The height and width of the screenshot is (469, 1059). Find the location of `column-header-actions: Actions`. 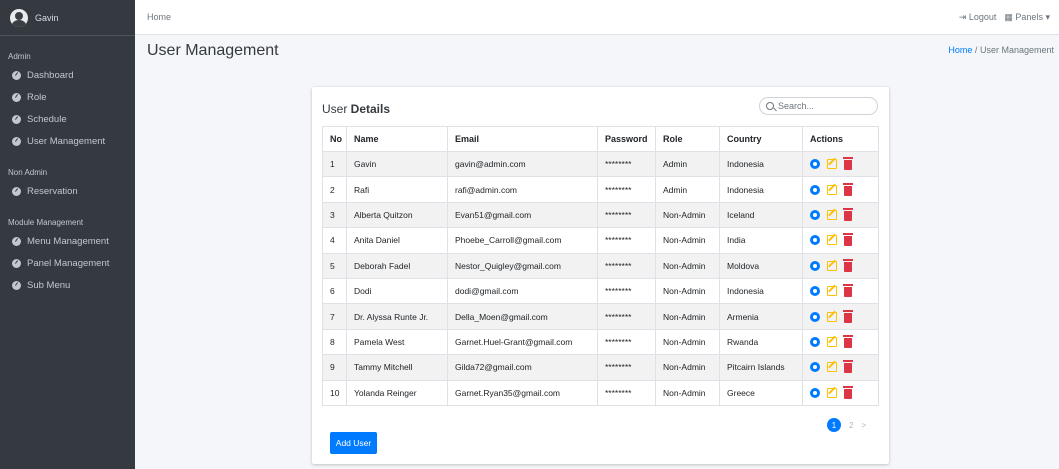

column-header-actions: Actions is located at coordinates (840, 139).